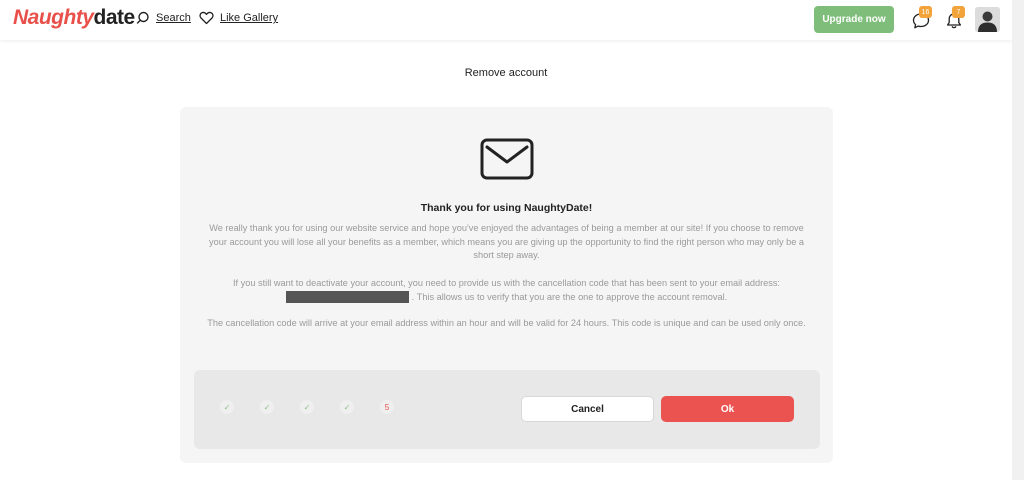 The width and height of the screenshot is (1024, 480). I want to click on search-icon, so click(143, 18).